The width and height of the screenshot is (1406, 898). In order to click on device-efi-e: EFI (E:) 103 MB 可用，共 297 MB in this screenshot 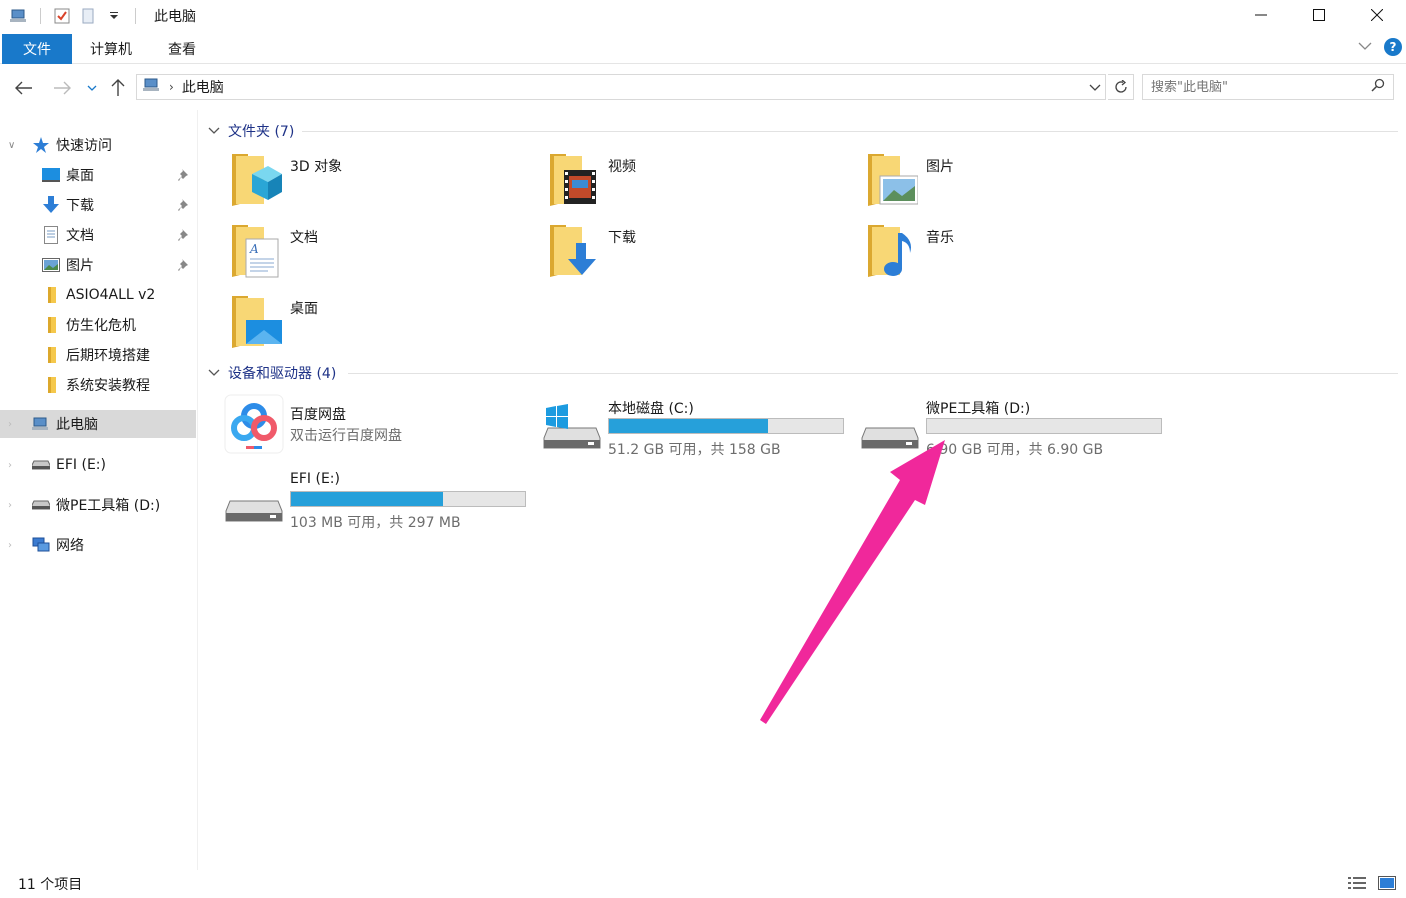, I will do `click(384, 501)`.